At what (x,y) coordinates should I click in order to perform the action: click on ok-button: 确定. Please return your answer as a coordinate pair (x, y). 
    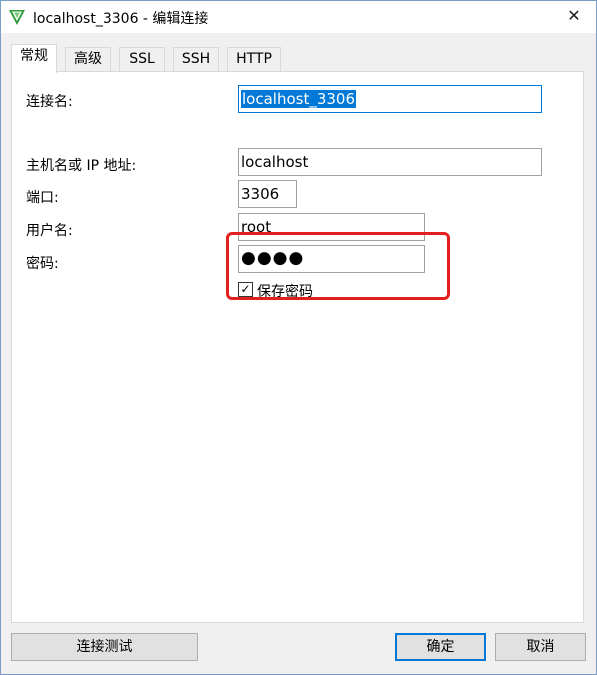
    Looking at the image, I should click on (440, 647).